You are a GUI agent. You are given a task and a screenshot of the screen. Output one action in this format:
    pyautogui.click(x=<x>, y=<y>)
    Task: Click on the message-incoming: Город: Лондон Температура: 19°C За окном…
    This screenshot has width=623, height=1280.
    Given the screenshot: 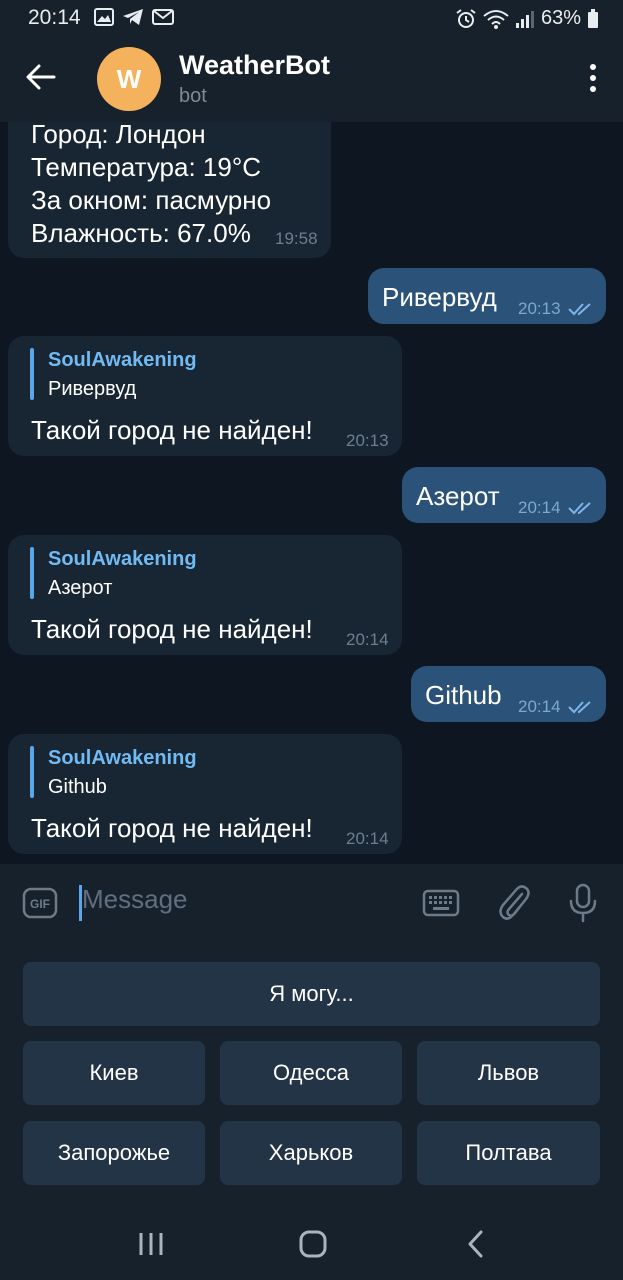 What is the action you would take?
    pyautogui.click(x=169, y=190)
    